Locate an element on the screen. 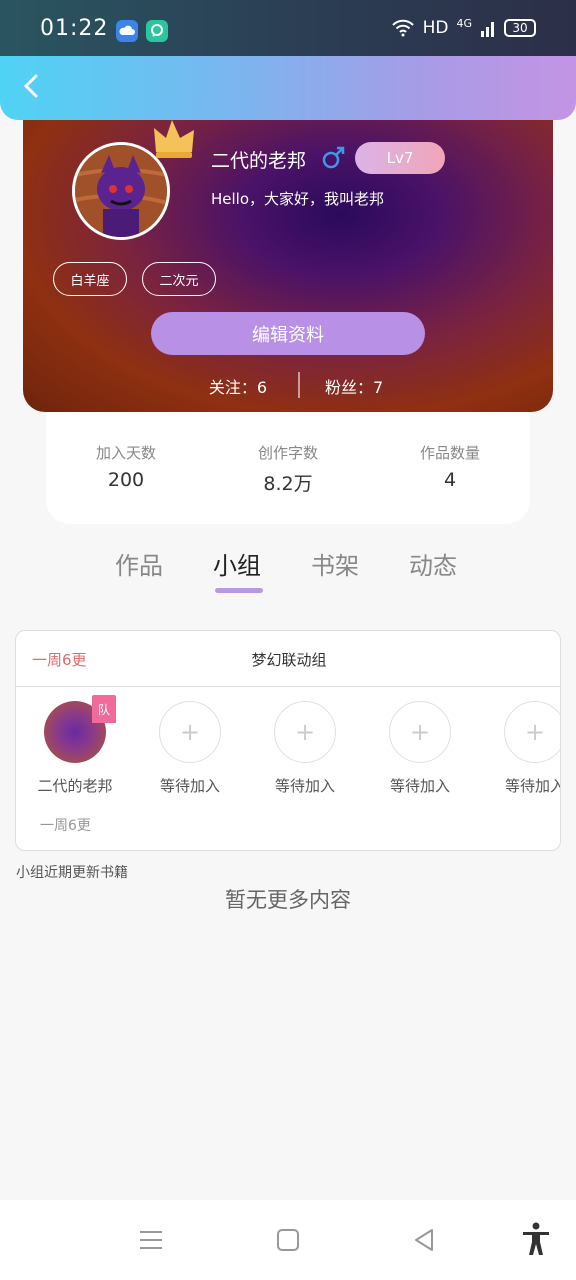 The width and height of the screenshot is (576, 1280). group-header: 一周6更 梦幻联动组 is located at coordinates (288, 659).